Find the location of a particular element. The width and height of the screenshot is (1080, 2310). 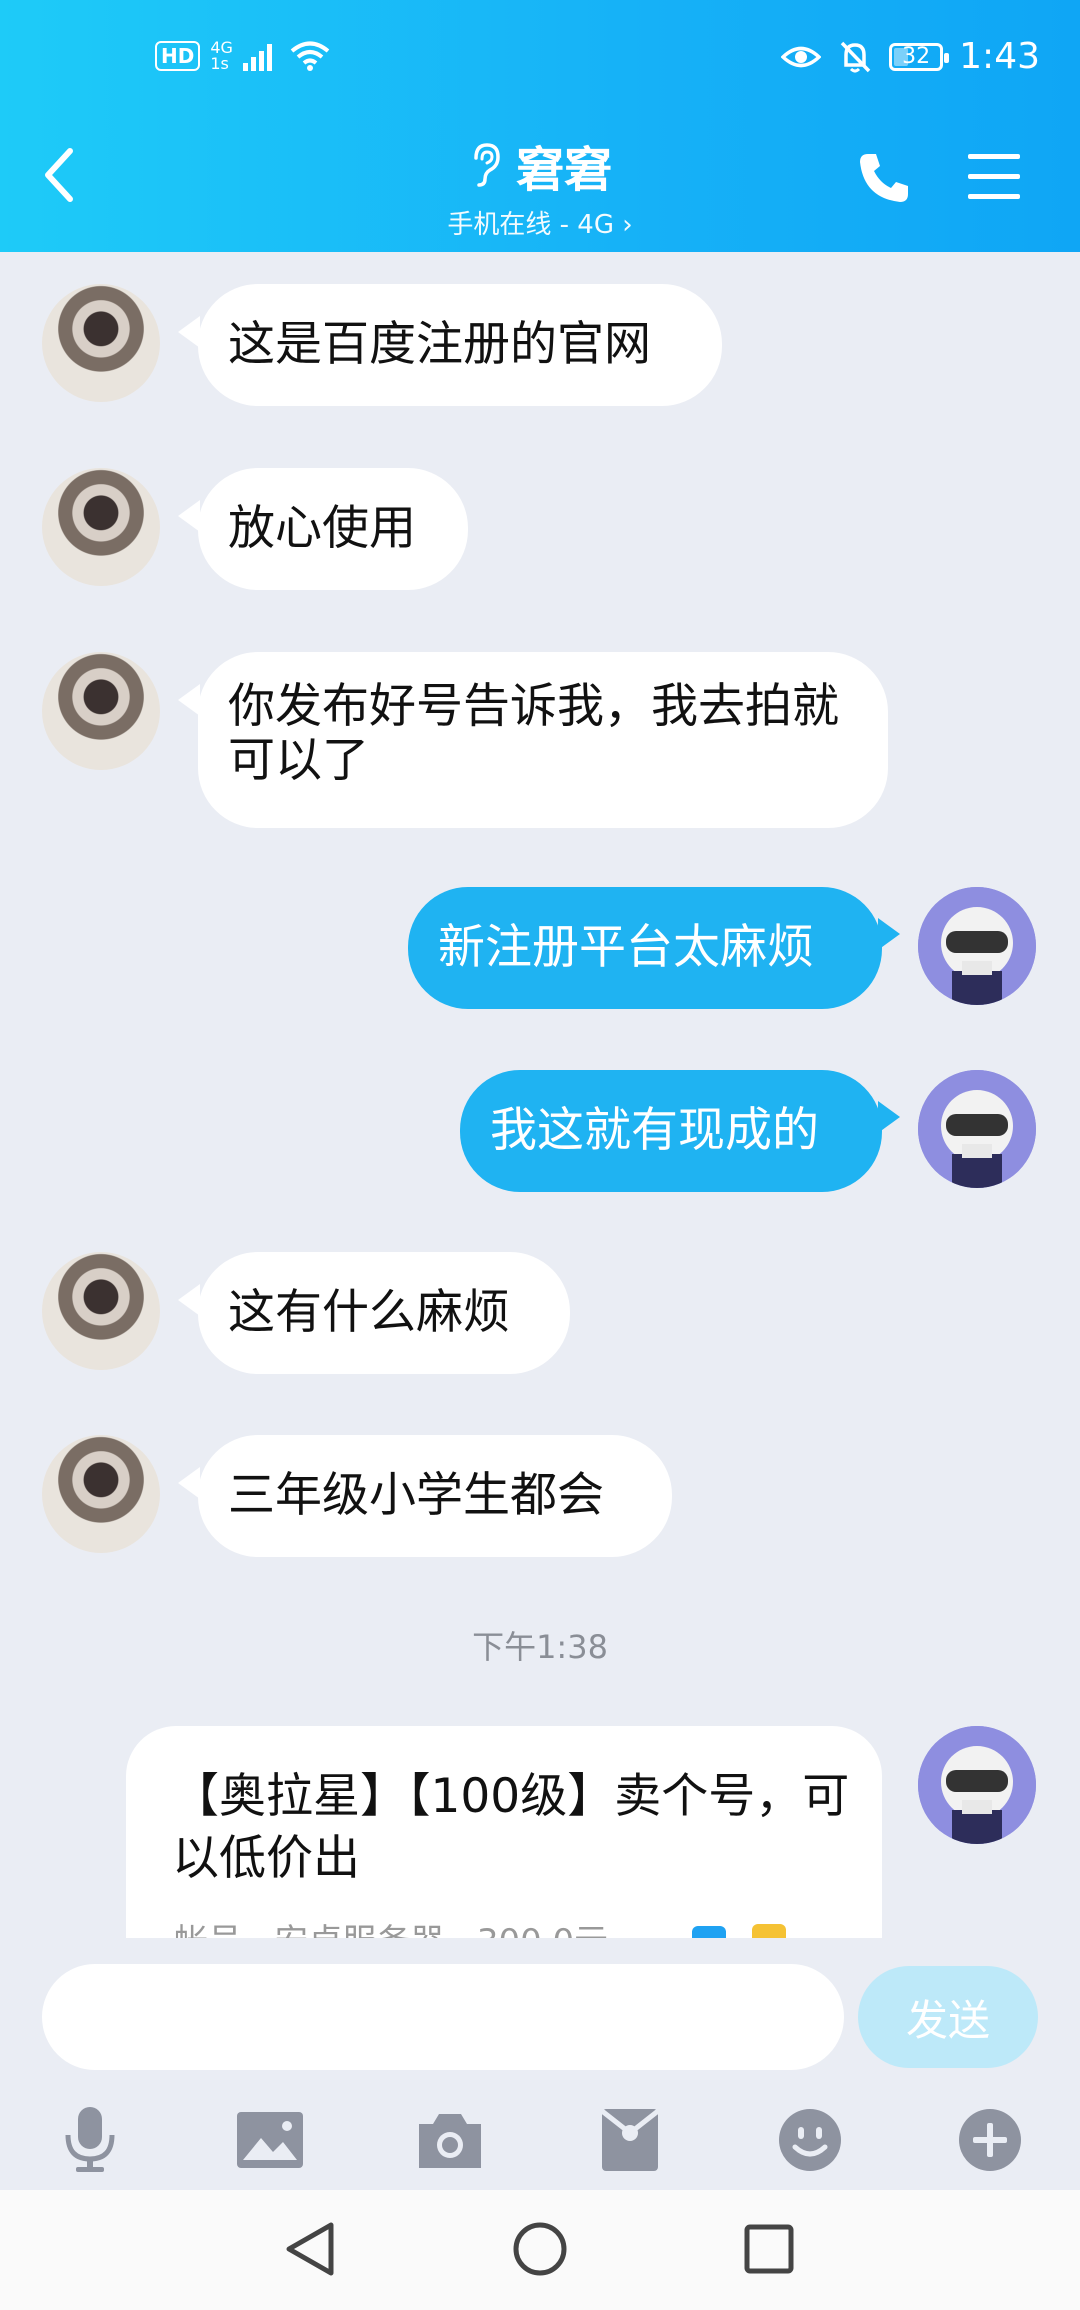

plus-icon is located at coordinates (990, 2140).